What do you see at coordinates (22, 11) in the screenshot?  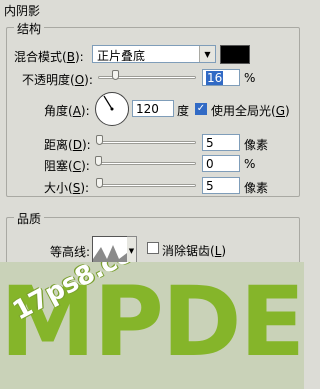 I see `panel-title: 内阴影` at bounding box center [22, 11].